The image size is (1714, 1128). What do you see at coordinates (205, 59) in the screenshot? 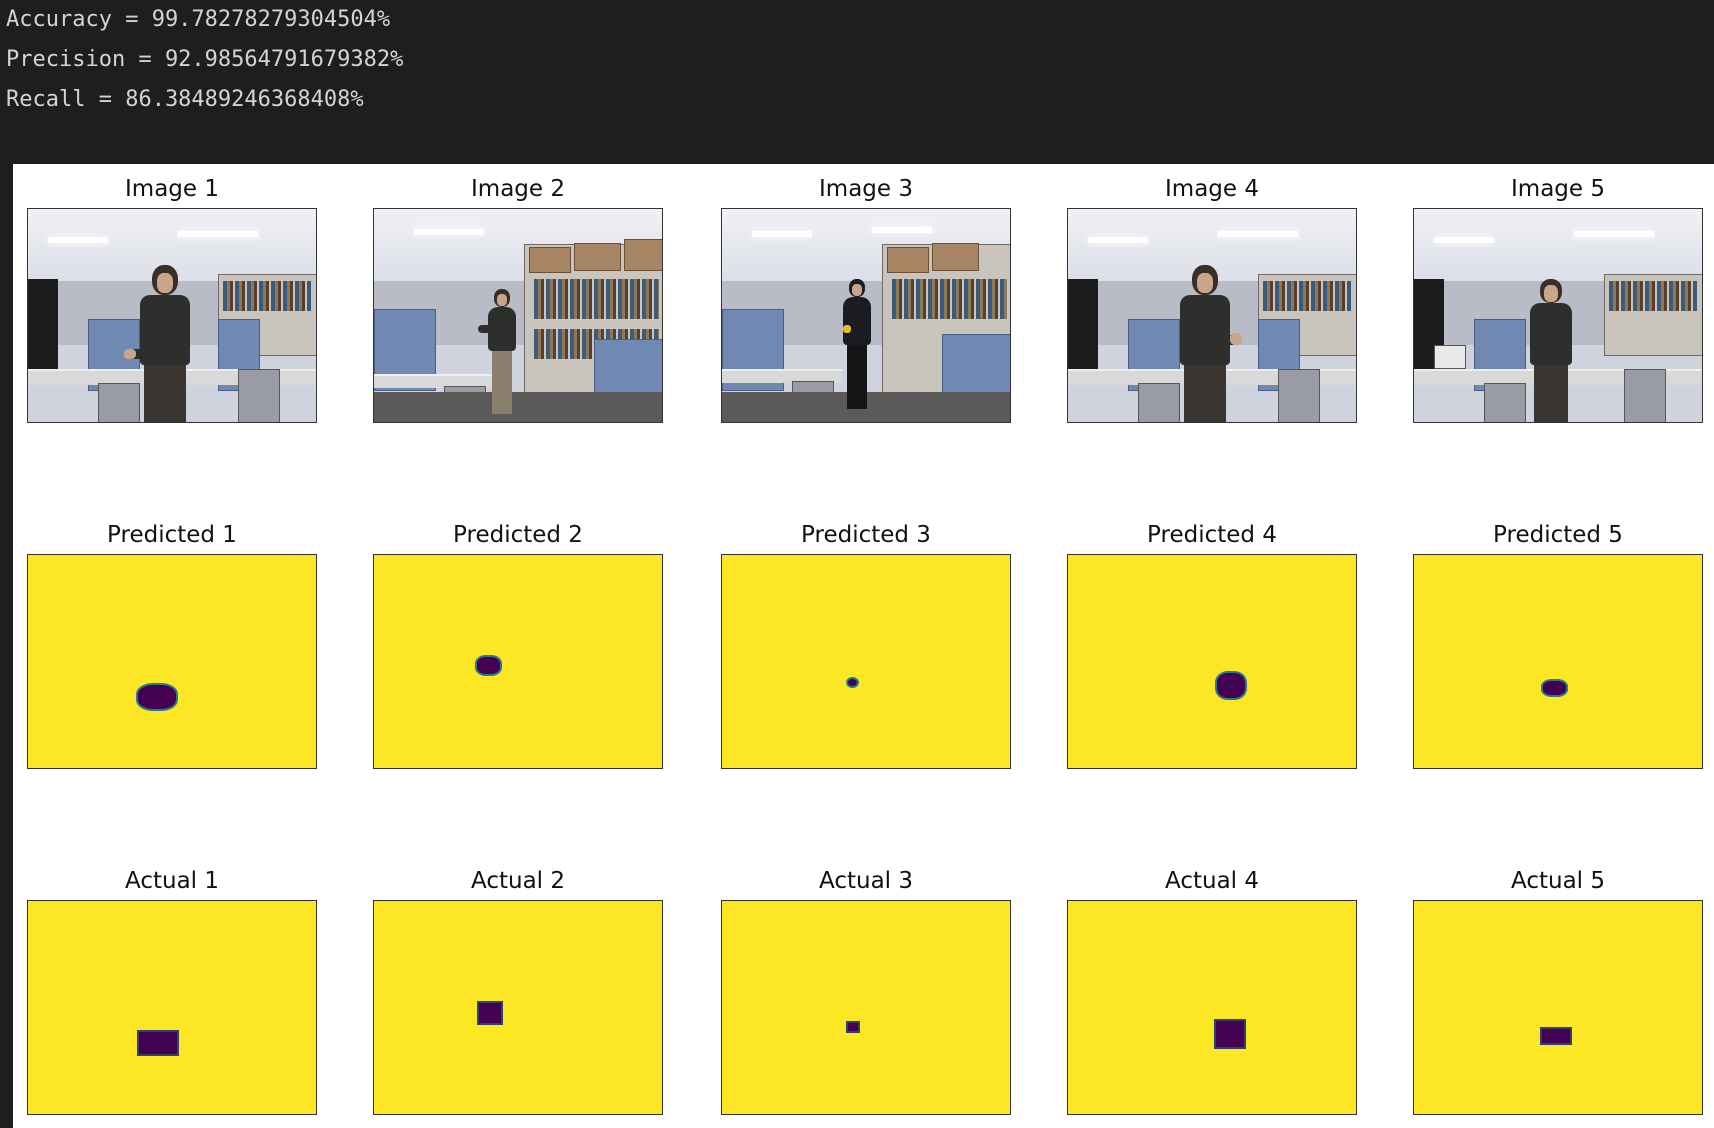
I see `precision-text: Precision = 92.98564791679382%` at bounding box center [205, 59].